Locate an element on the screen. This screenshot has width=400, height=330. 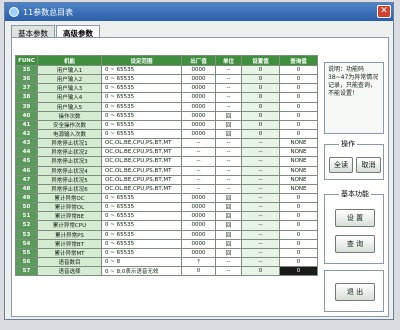
table-row: 51 累计异常BE 0 ~ 65535 0000 回 -- 0 is located at coordinates (166, 216).